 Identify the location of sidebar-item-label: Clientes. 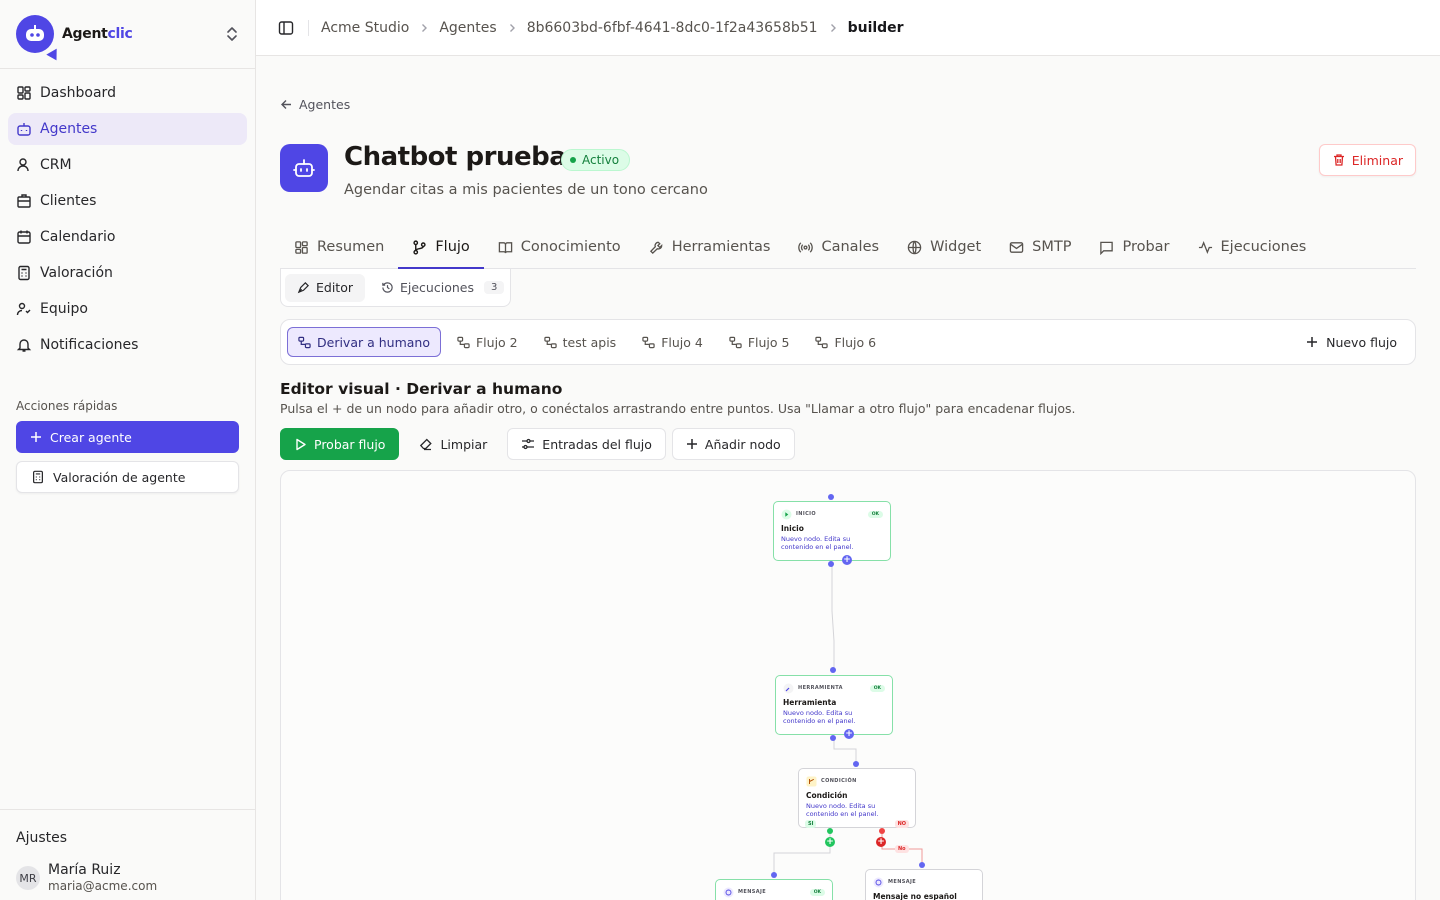
(68, 201).